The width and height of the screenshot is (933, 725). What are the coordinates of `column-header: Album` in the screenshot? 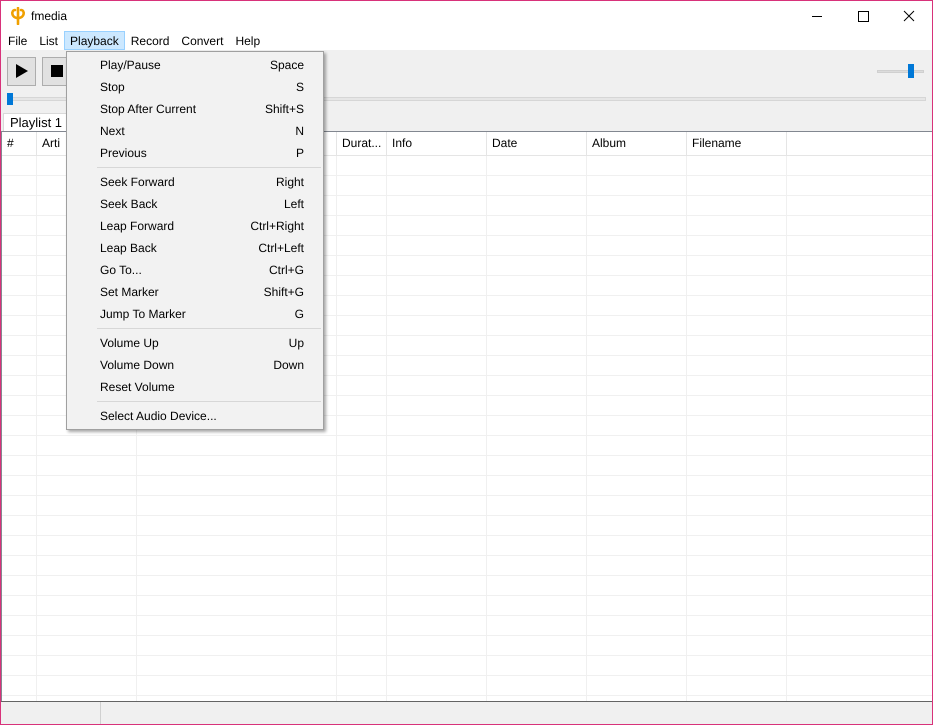 It's located at (637, 143).